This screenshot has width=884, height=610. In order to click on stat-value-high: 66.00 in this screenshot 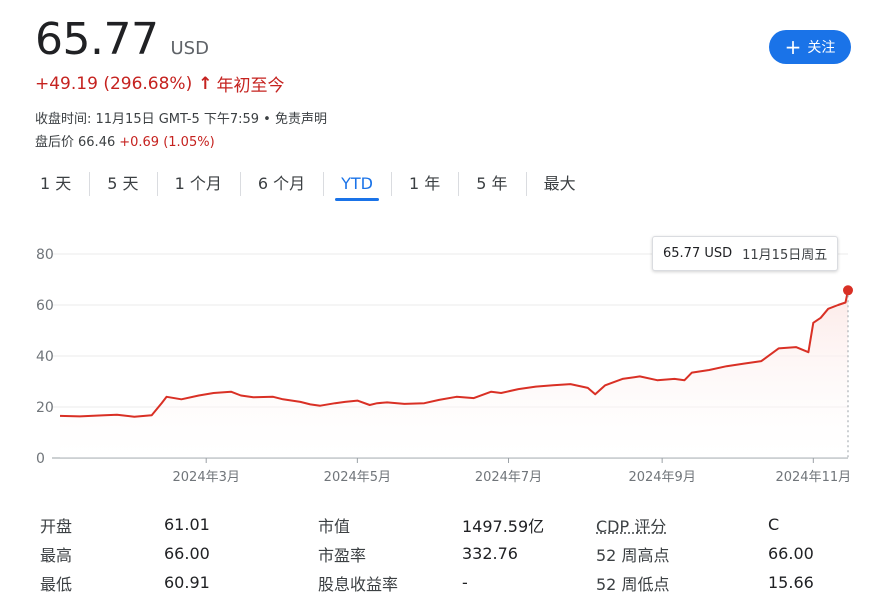, I will do `click(187, 553)`.